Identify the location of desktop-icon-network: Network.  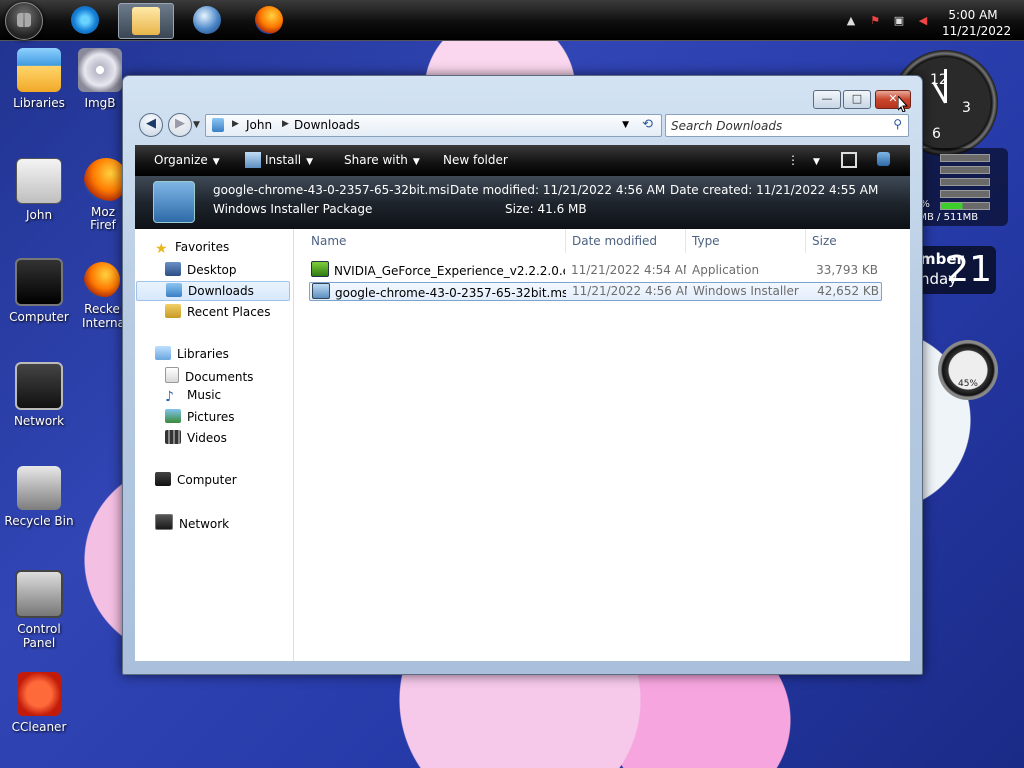
(39, 395).